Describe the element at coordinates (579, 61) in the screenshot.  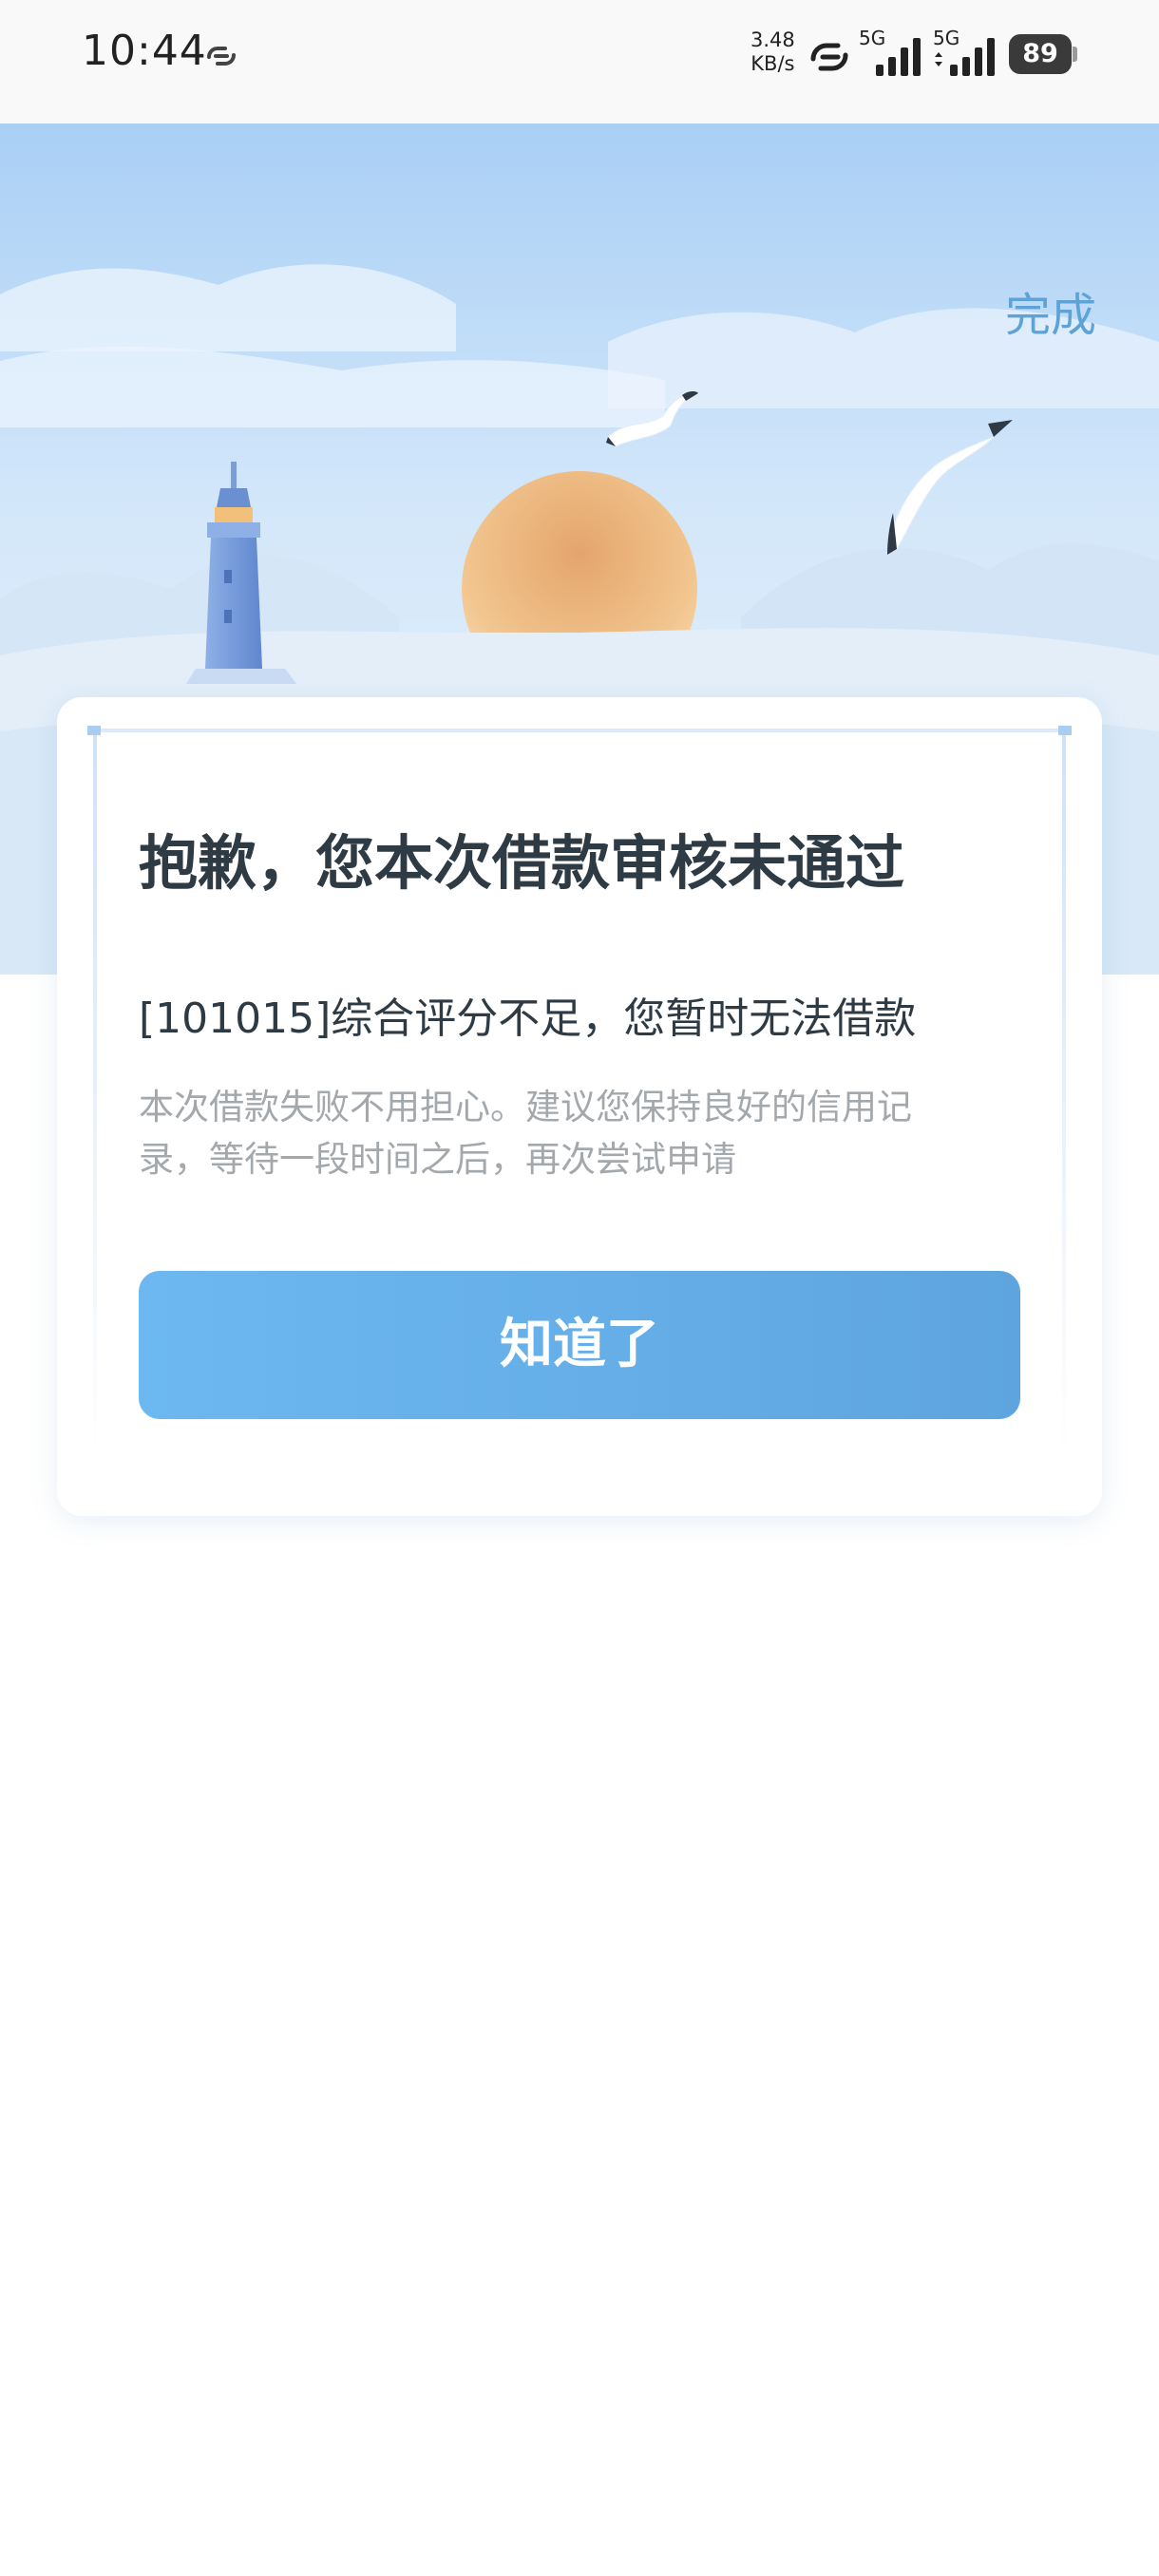
I see `status-bar: 10:44 3.48 KB/s 5G 5G 89` at that location.